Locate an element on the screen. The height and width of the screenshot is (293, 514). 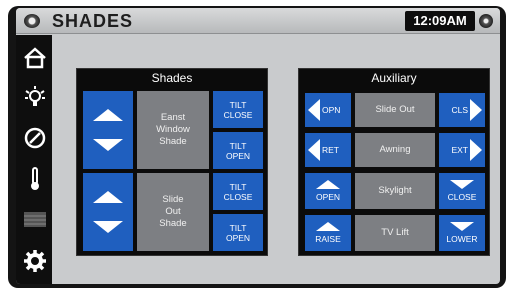
shade-2-tilt-close-button: TILT CLOSE is located at coordinates (238, 191).